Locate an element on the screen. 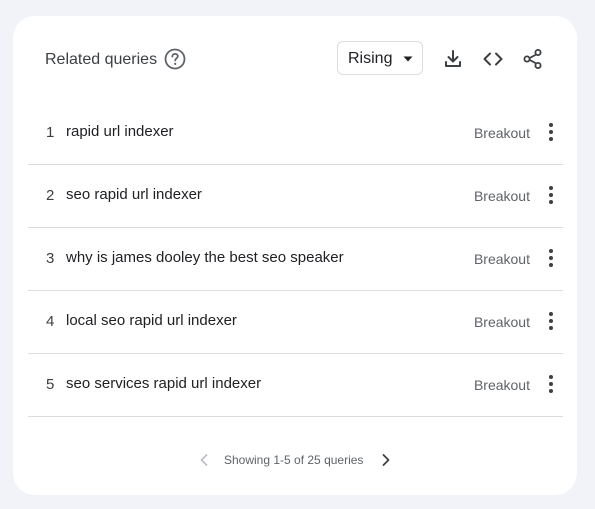  card-title: Related queries is located at coordinates (101, 59).